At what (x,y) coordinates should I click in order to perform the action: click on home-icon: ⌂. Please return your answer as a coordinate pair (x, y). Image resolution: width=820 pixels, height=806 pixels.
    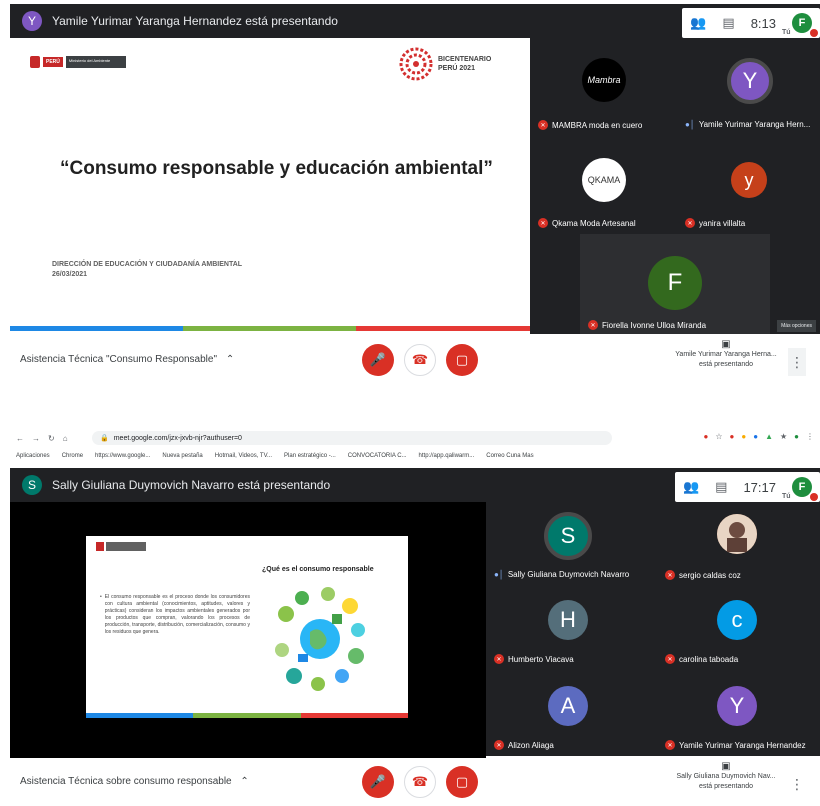
    Looking at the image, I should click on (65, 438).